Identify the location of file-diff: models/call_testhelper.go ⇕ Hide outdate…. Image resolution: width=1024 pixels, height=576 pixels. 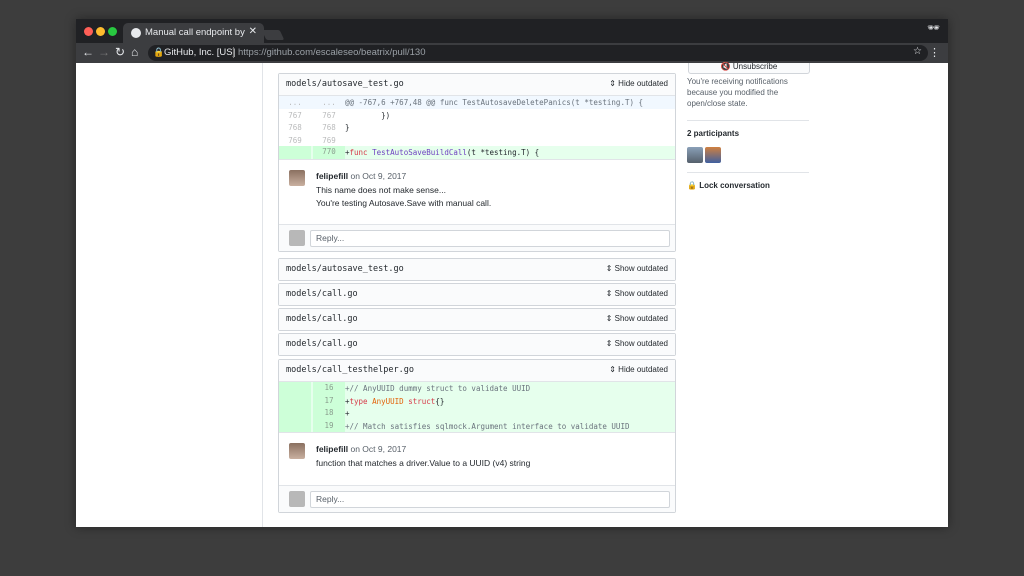
(477, 436).